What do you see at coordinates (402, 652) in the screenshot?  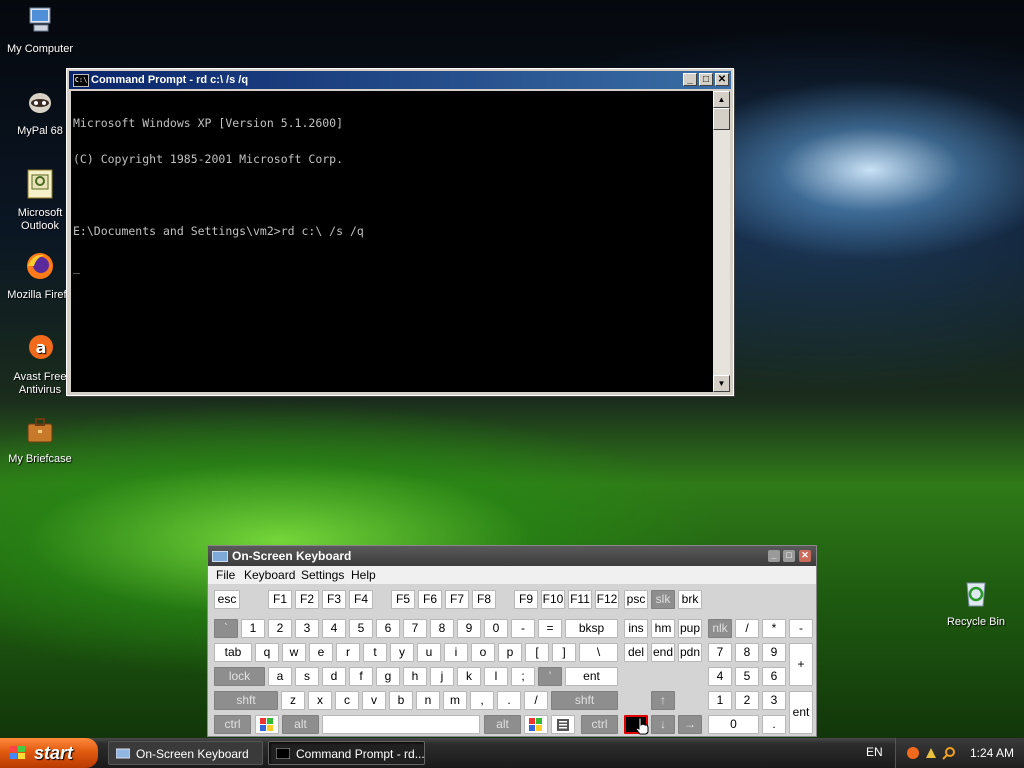 I see `key-y: y` at bounding box center [402, 652].